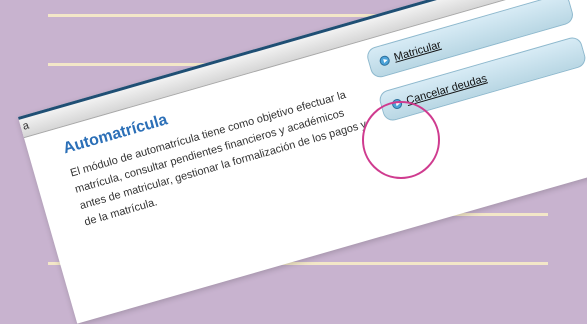  I want to click on matricular-link: Matricular, so click(418, 50).